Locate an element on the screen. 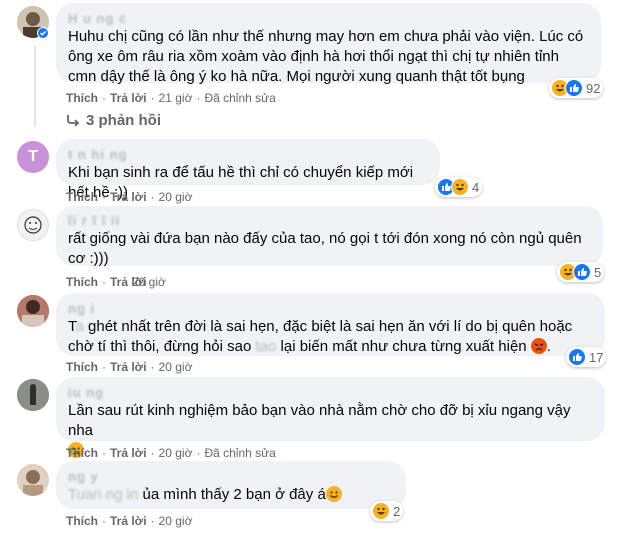  comment-text-body: ủa mình thấy 2 bạn ở đây á is located at coordinates (234, 494).